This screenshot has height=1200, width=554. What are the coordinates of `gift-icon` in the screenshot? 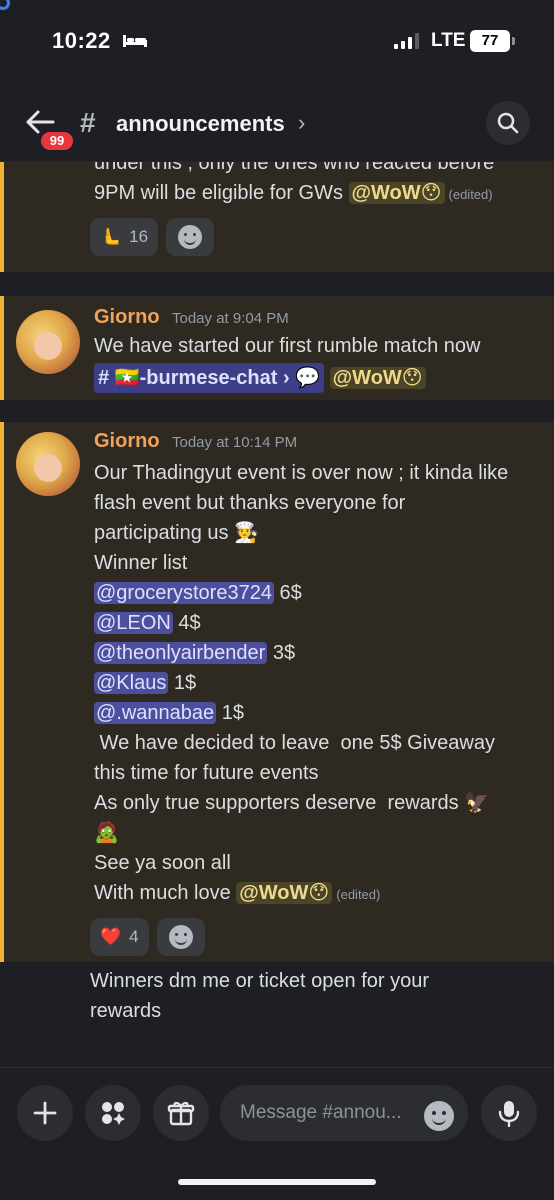 It's located at (181, 1113).